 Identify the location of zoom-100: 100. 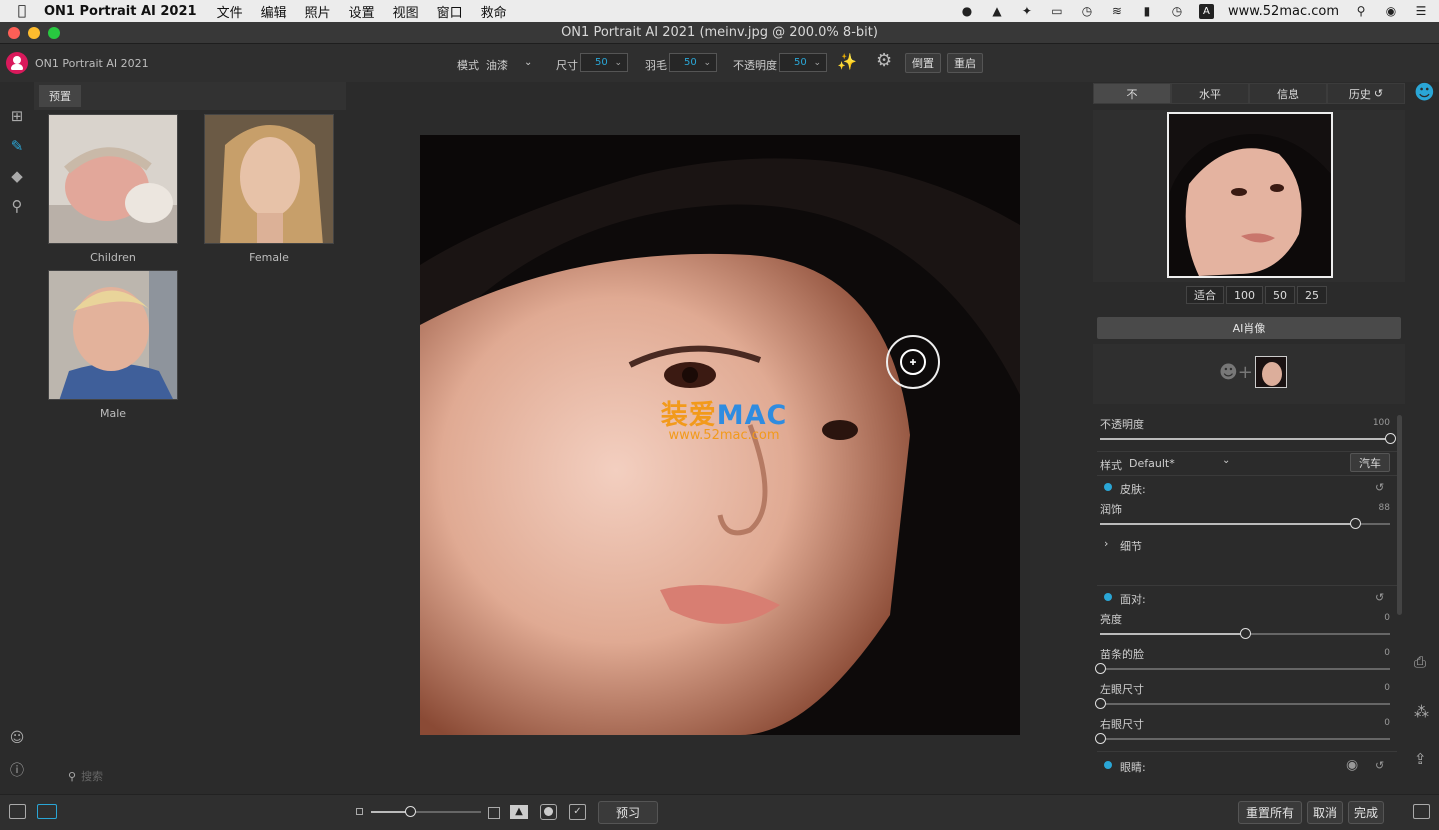
(1244, 295).